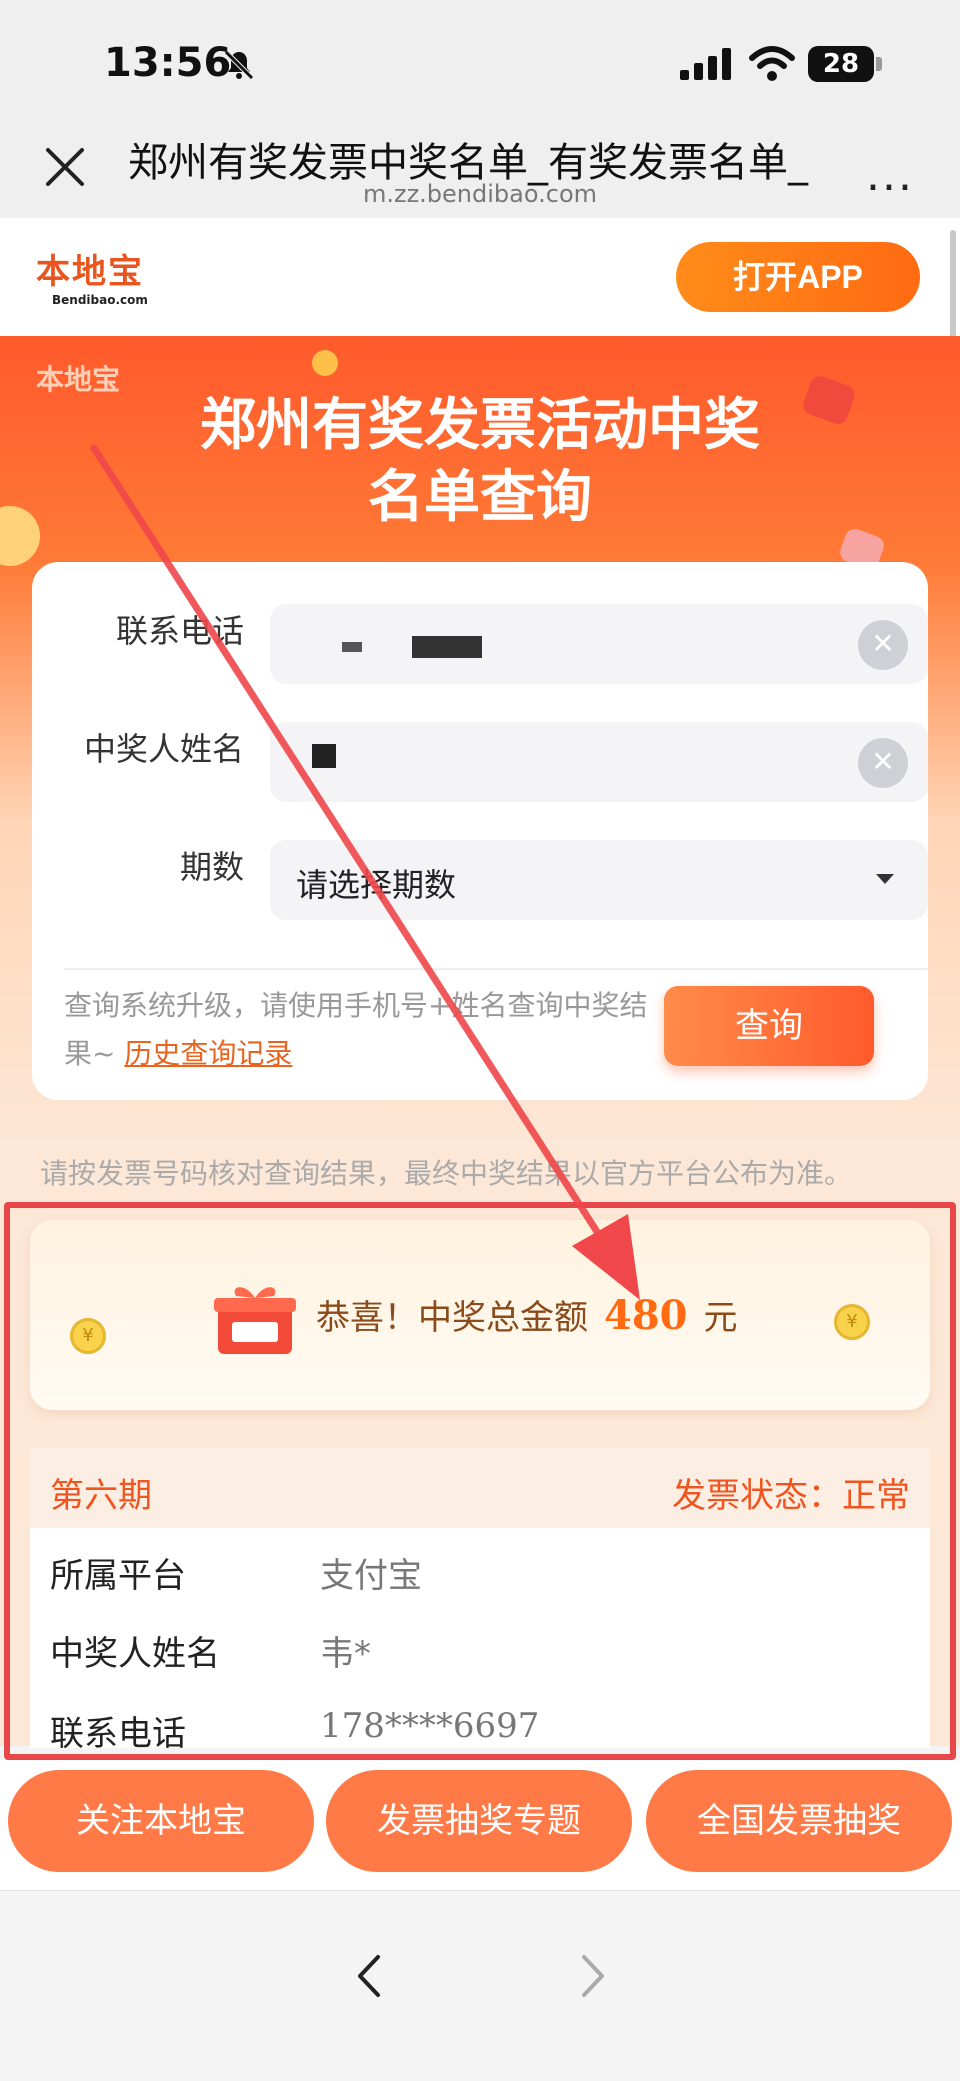  Describe the element at coordinates (161, 1821) in the screenshot. I see `follow-bendibao-button: 关注本地宝` at that location.